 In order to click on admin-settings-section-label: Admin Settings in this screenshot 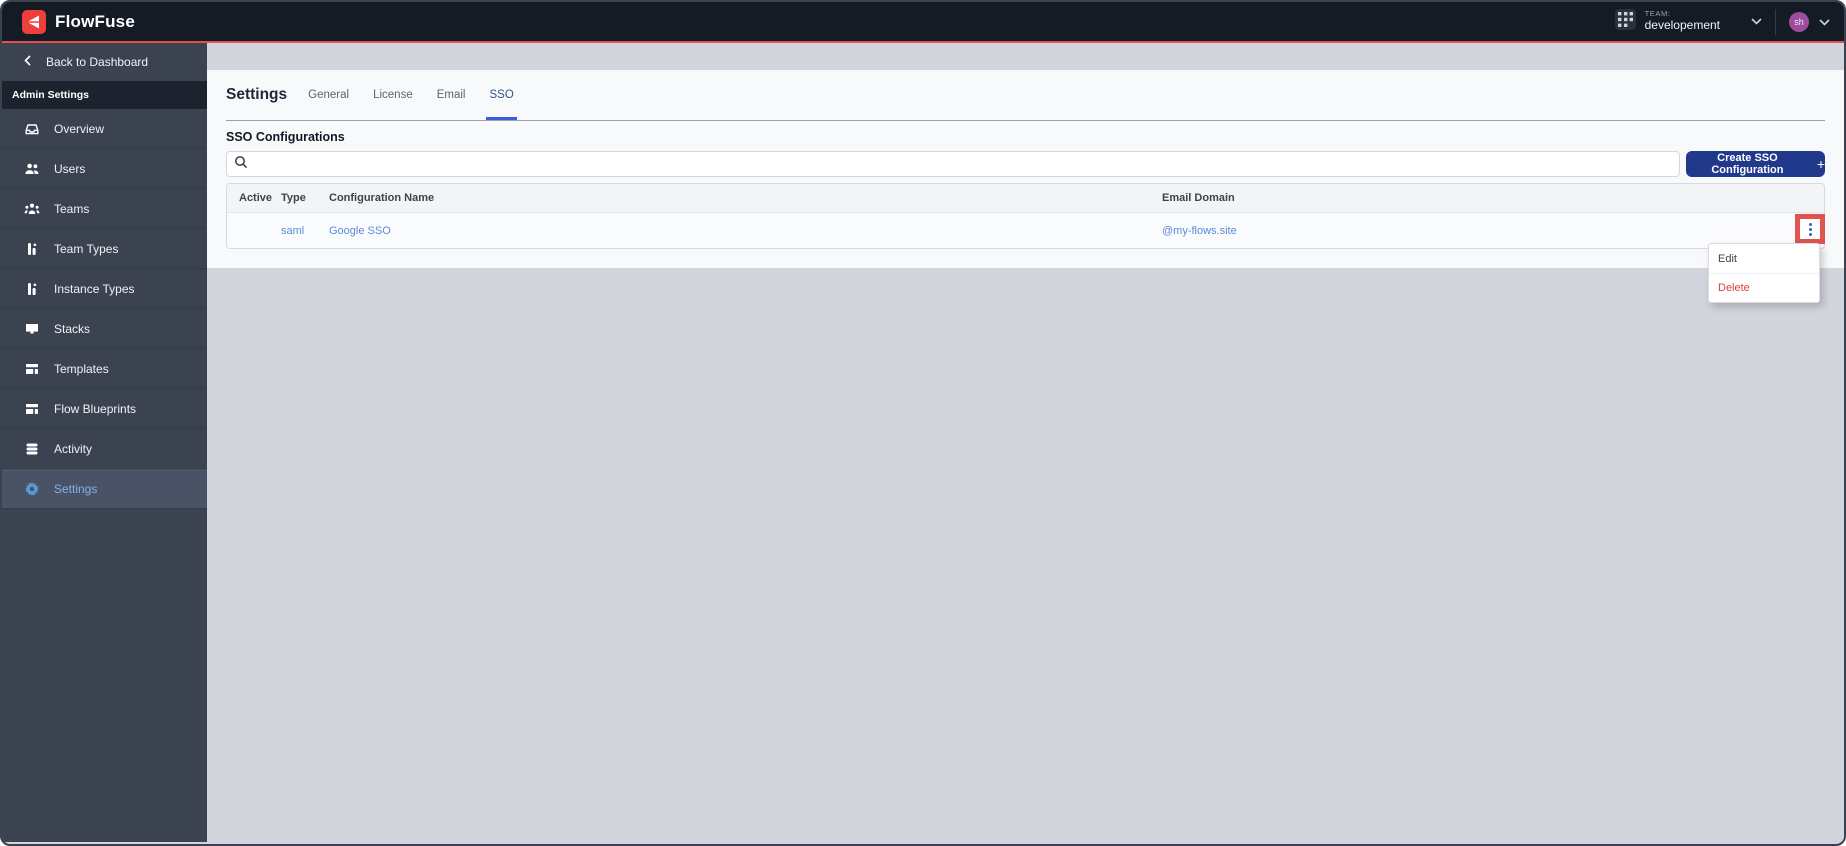, I will do `click(104, 95)`.